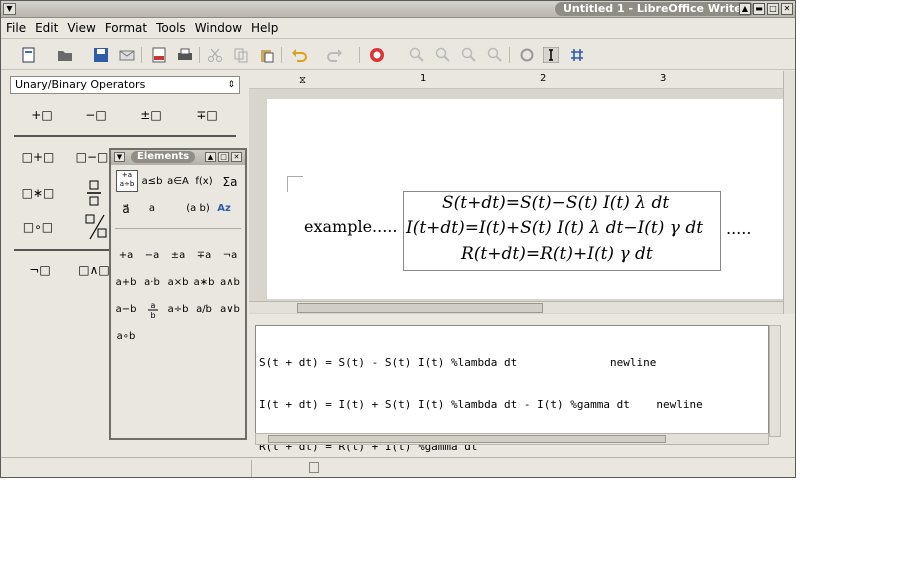  I want to click on save-icon, so click(101, 55).